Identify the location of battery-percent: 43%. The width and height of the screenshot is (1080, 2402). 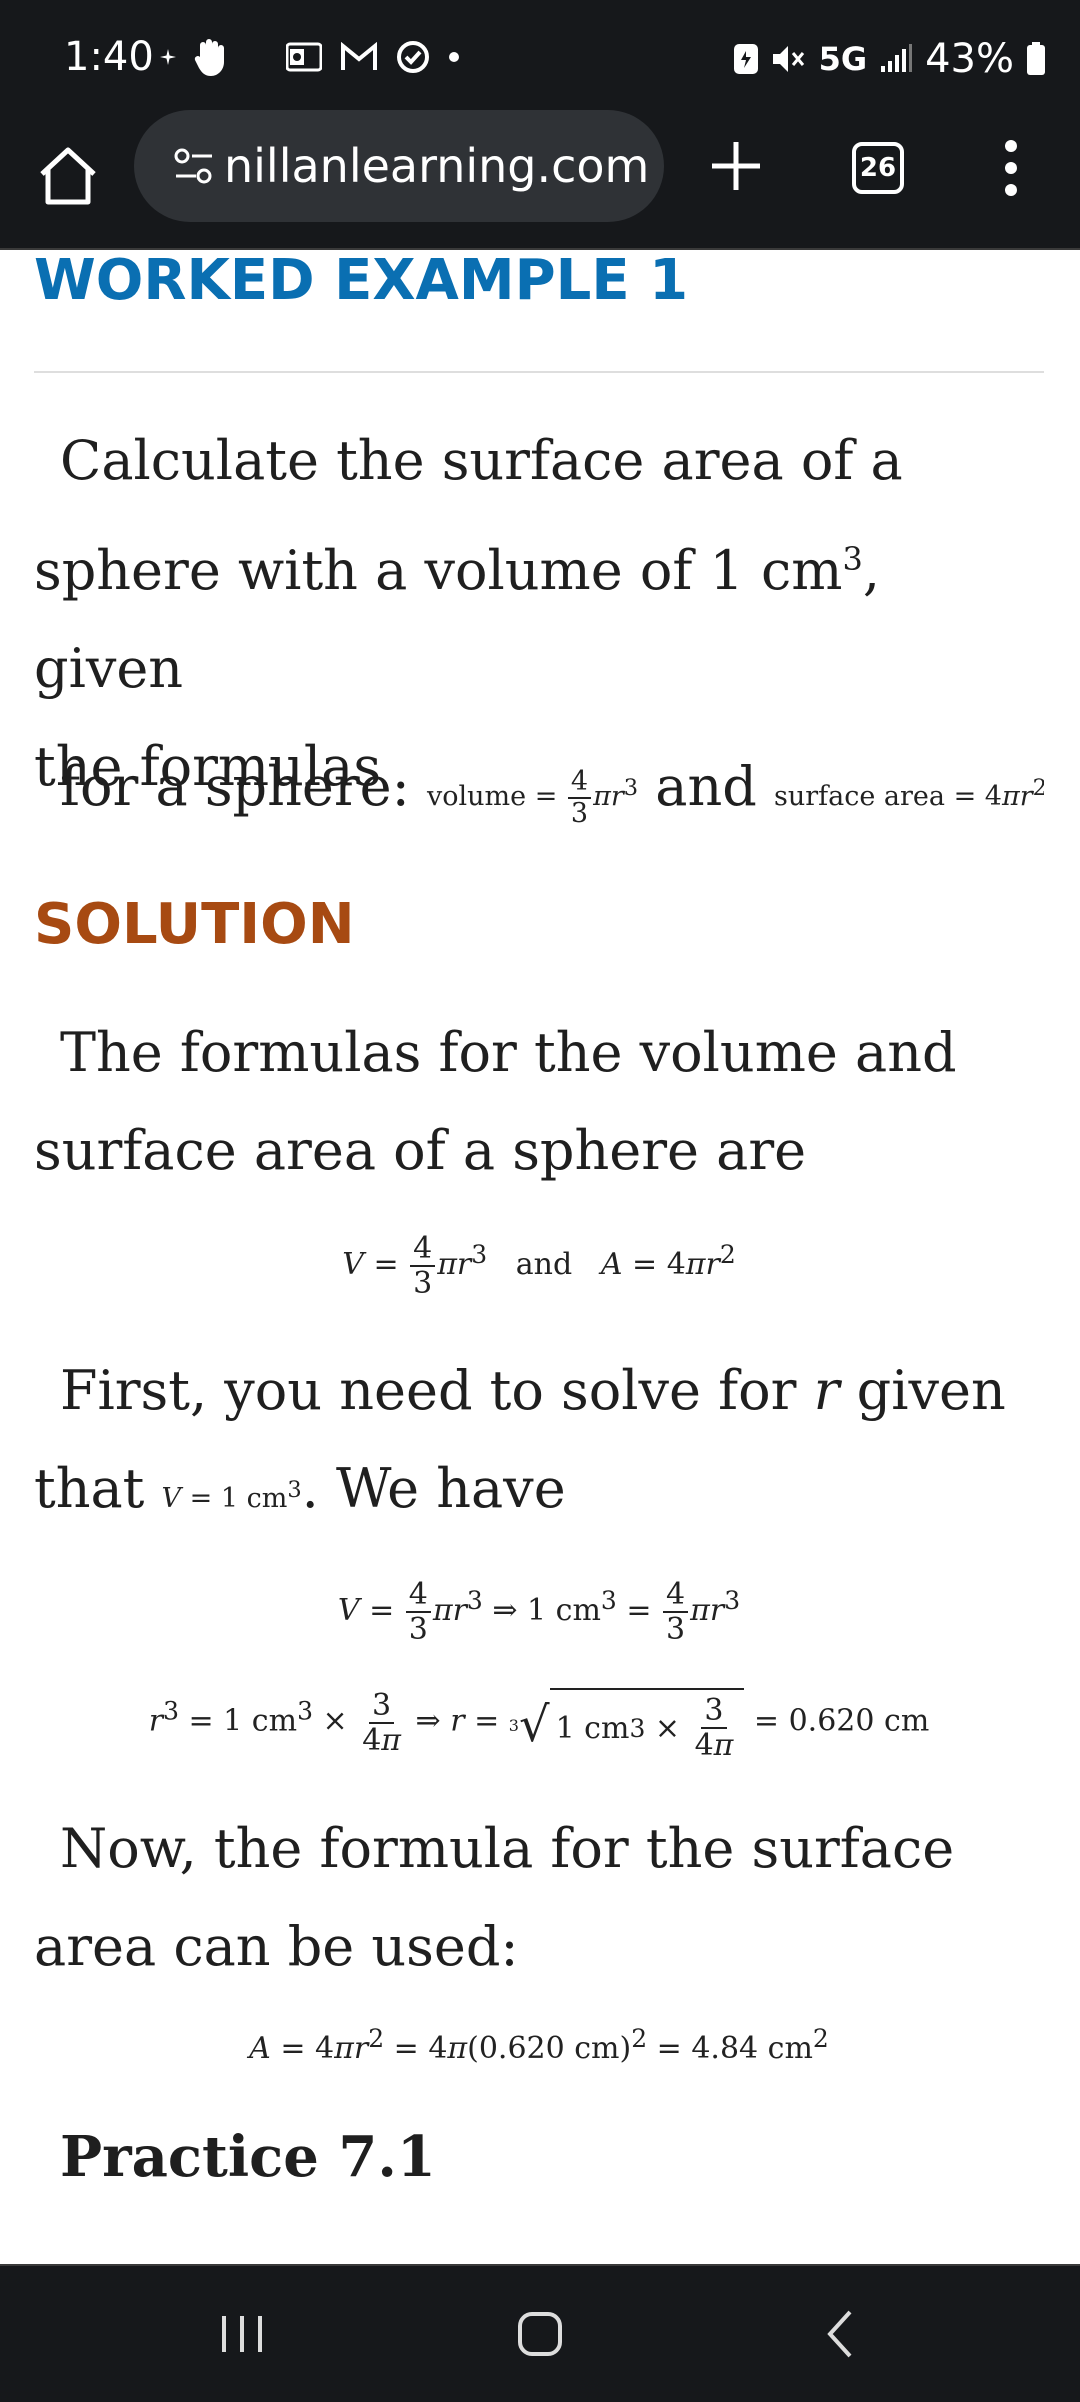
(969, 59).